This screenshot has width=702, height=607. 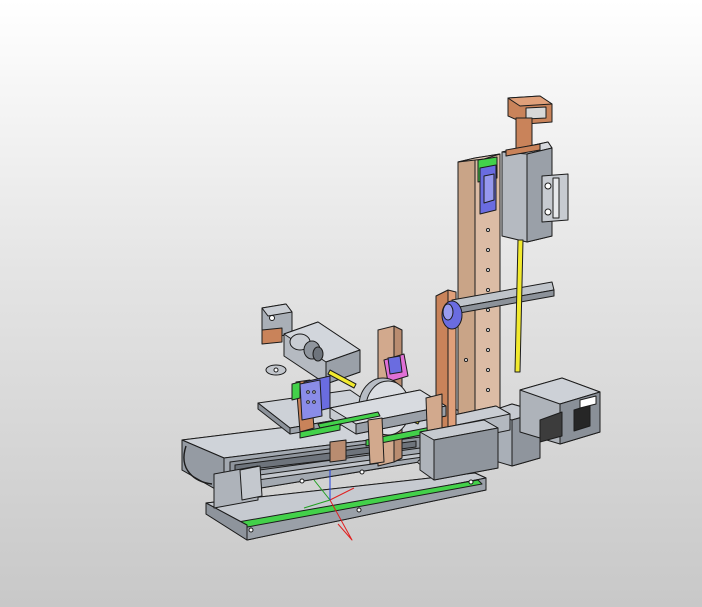 What do you see at coordinates (535, 169) in the screenshot?
I see `upper-cylinder-housing` at bounding box center [535, 169].